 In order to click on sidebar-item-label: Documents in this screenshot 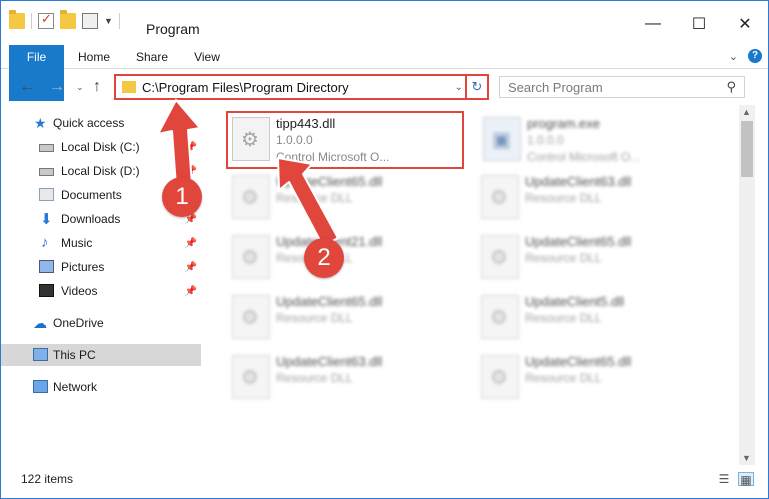, I will do `click(91, 195)`.